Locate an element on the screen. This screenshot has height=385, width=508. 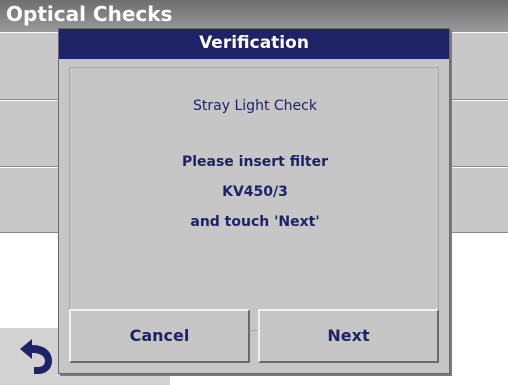
back-arrow-icon is located at coordinates (36, 356).